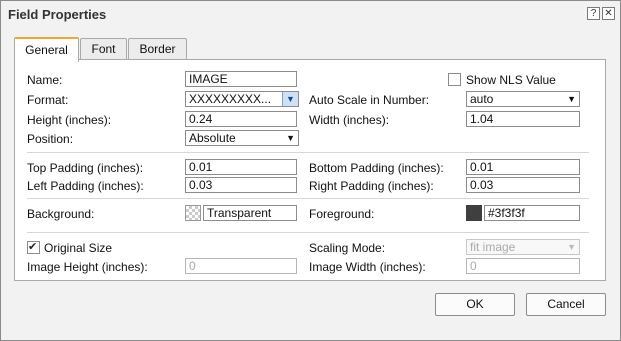 This screenshot has width=621, height=341. I want to click on original-size-label: Original Size, so click(78, 248).